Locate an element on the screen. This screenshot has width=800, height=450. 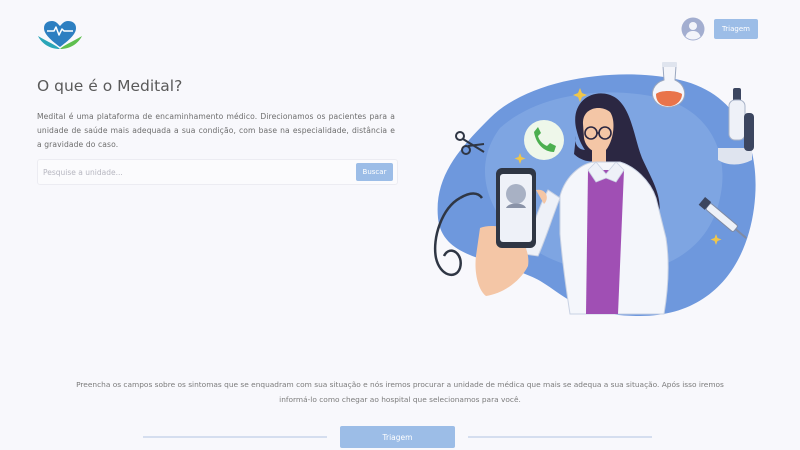
search-bar: Buscar is located at coordinates (217, 172).